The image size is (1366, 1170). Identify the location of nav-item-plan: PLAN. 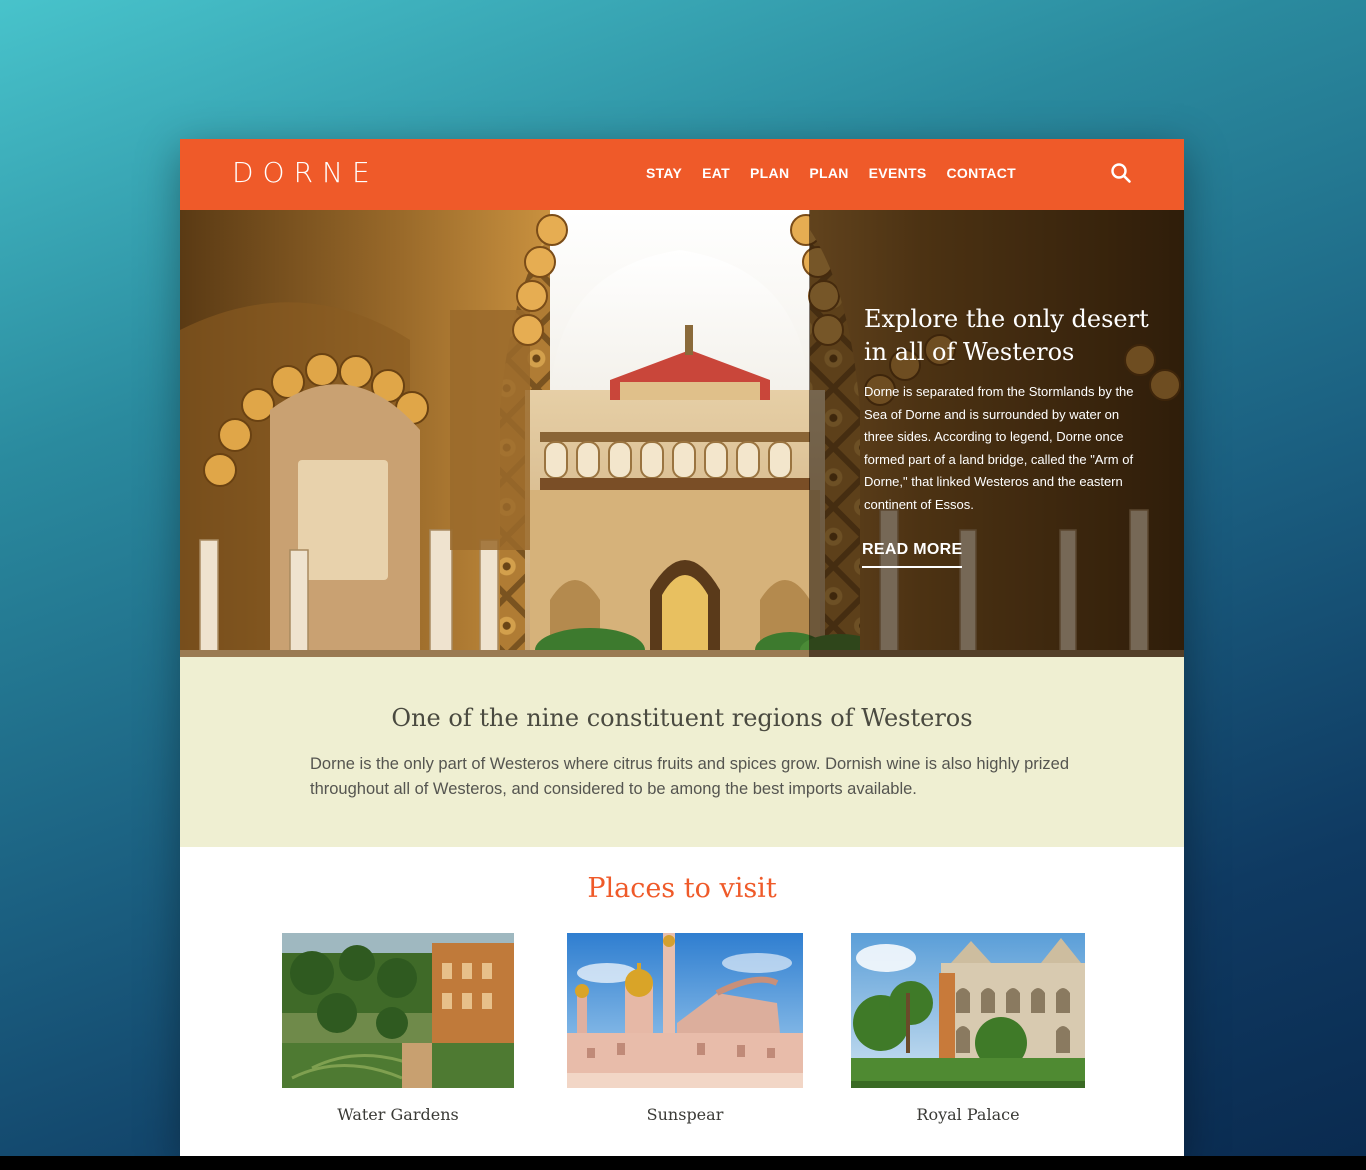
(769, 173).